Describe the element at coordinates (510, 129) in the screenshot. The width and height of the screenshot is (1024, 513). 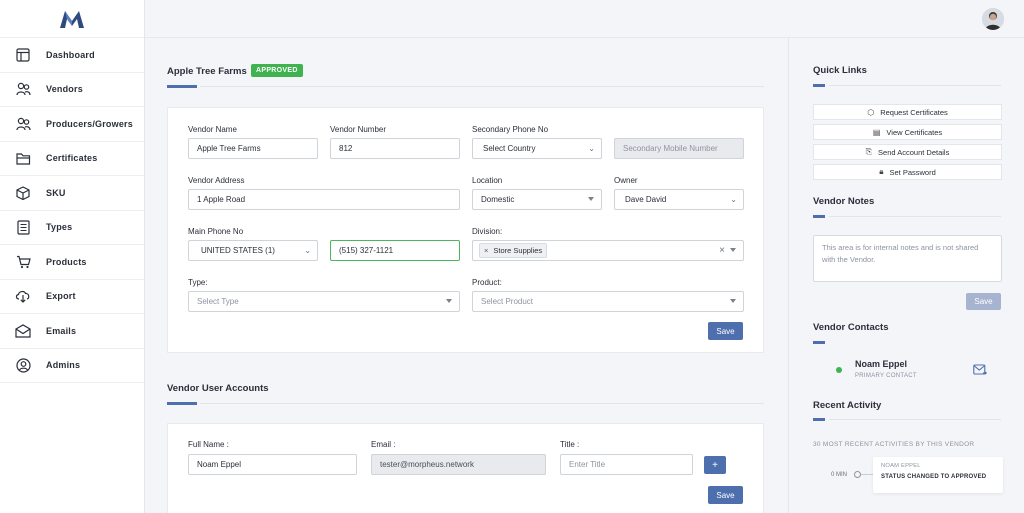
I see `secondary-phone-label: Secondary Phone No` at that location.